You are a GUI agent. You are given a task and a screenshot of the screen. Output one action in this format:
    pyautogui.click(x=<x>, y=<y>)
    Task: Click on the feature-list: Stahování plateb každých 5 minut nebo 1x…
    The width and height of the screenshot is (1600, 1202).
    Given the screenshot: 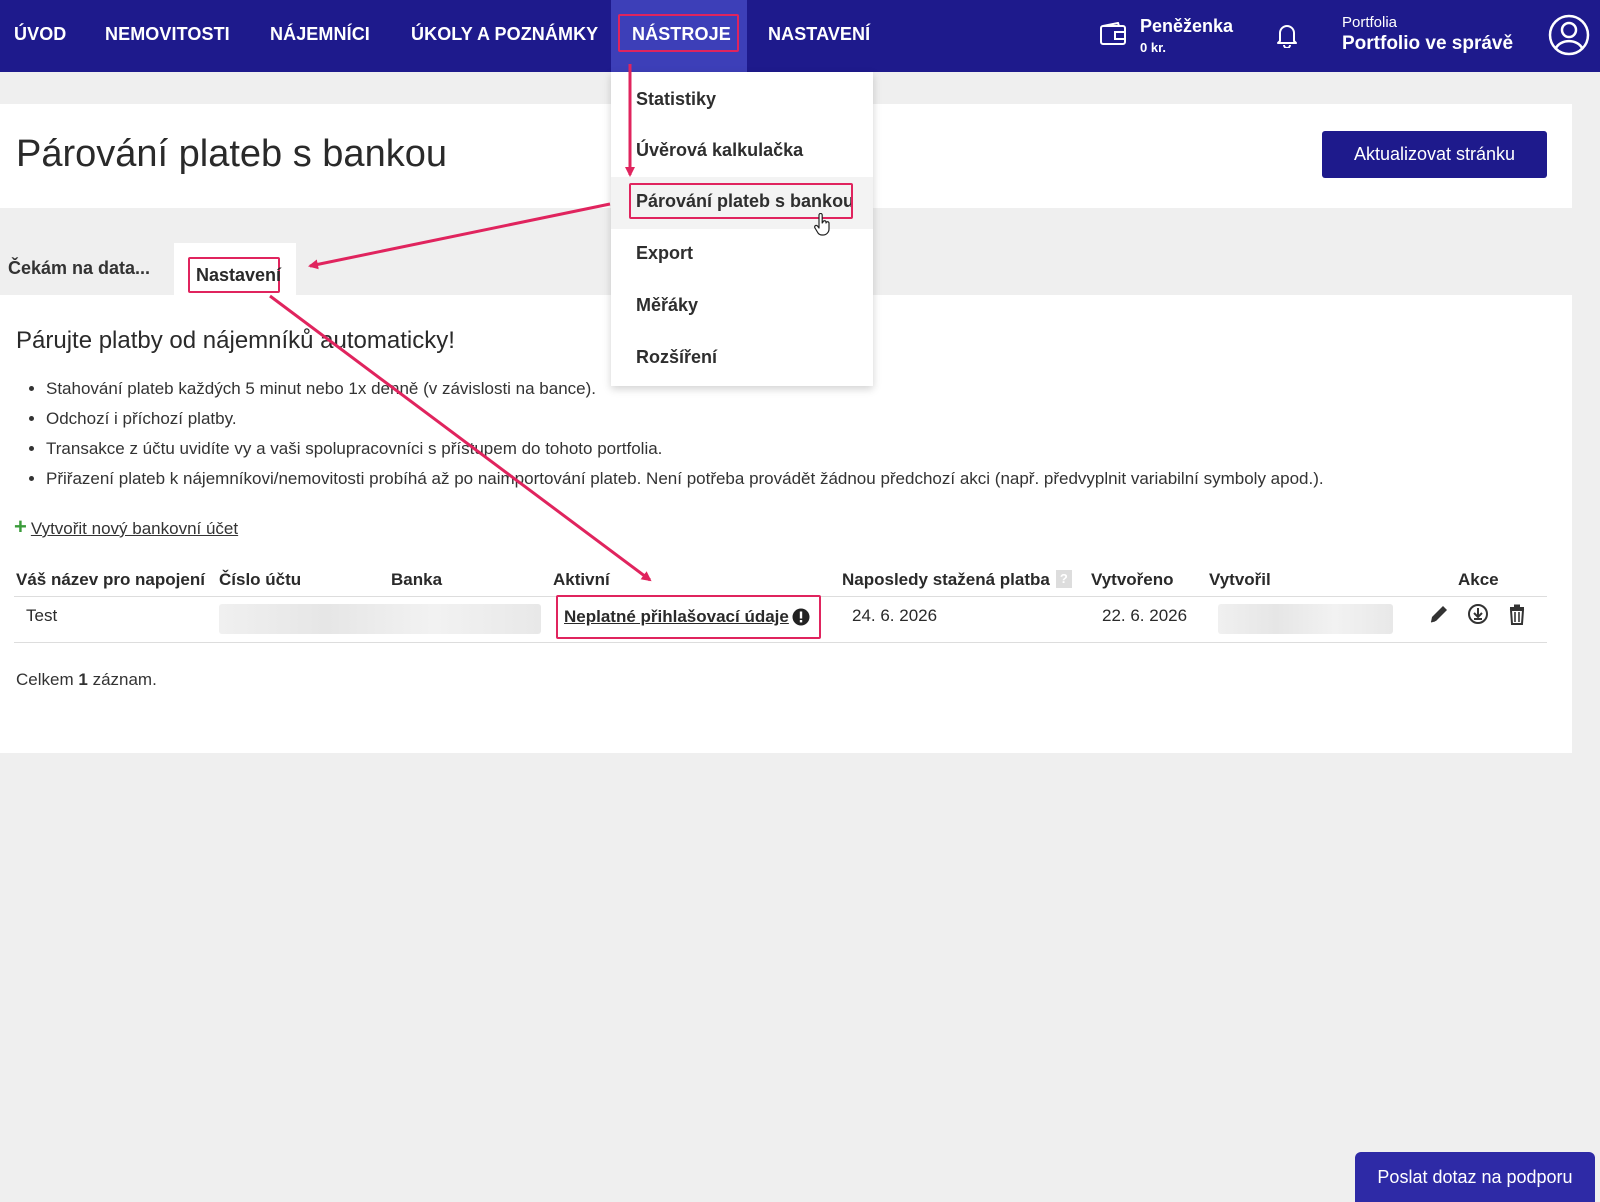 What is the action you would take?
    pyautogui.click(x=670, y=434)
    